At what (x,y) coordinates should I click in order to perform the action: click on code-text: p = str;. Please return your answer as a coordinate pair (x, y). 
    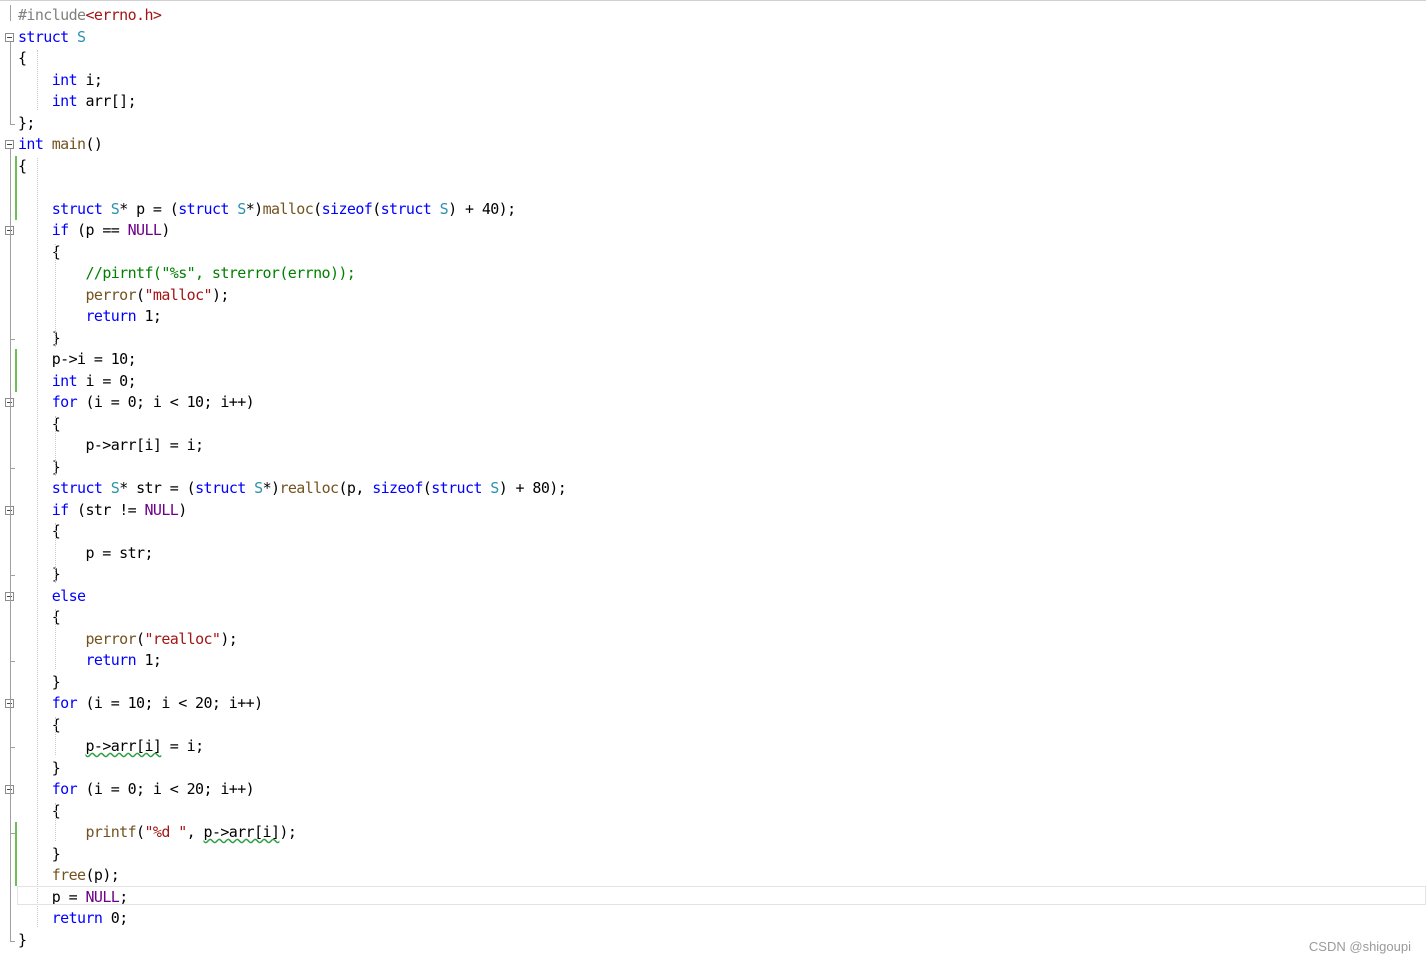
    Looking at the image, I should click on (85, 553).